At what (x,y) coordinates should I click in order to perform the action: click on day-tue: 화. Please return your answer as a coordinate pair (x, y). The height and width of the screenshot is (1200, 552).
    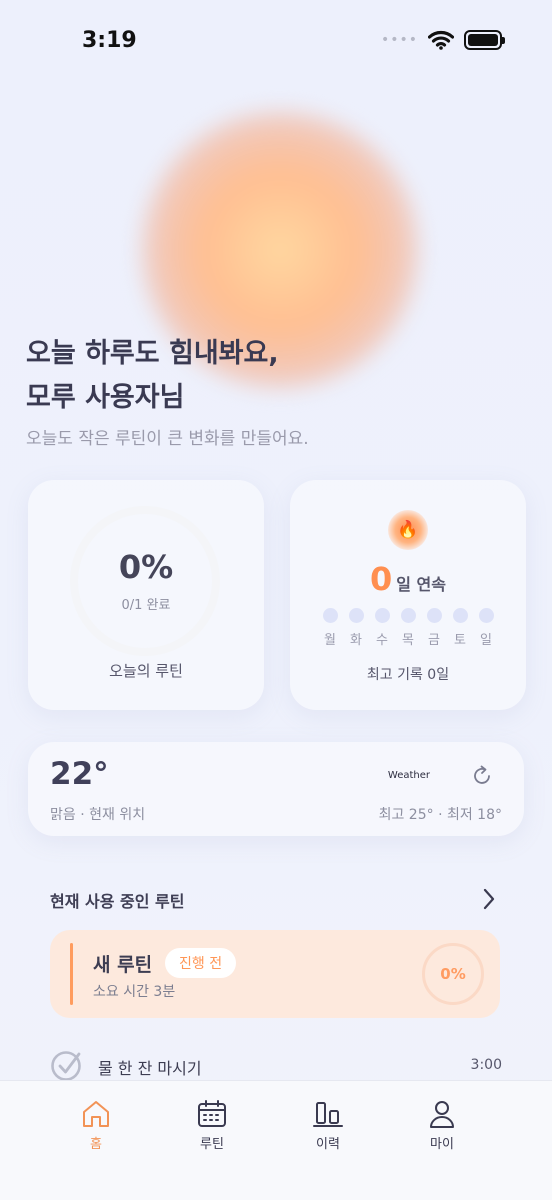
    Looking at the image, I should click on (356, 628).